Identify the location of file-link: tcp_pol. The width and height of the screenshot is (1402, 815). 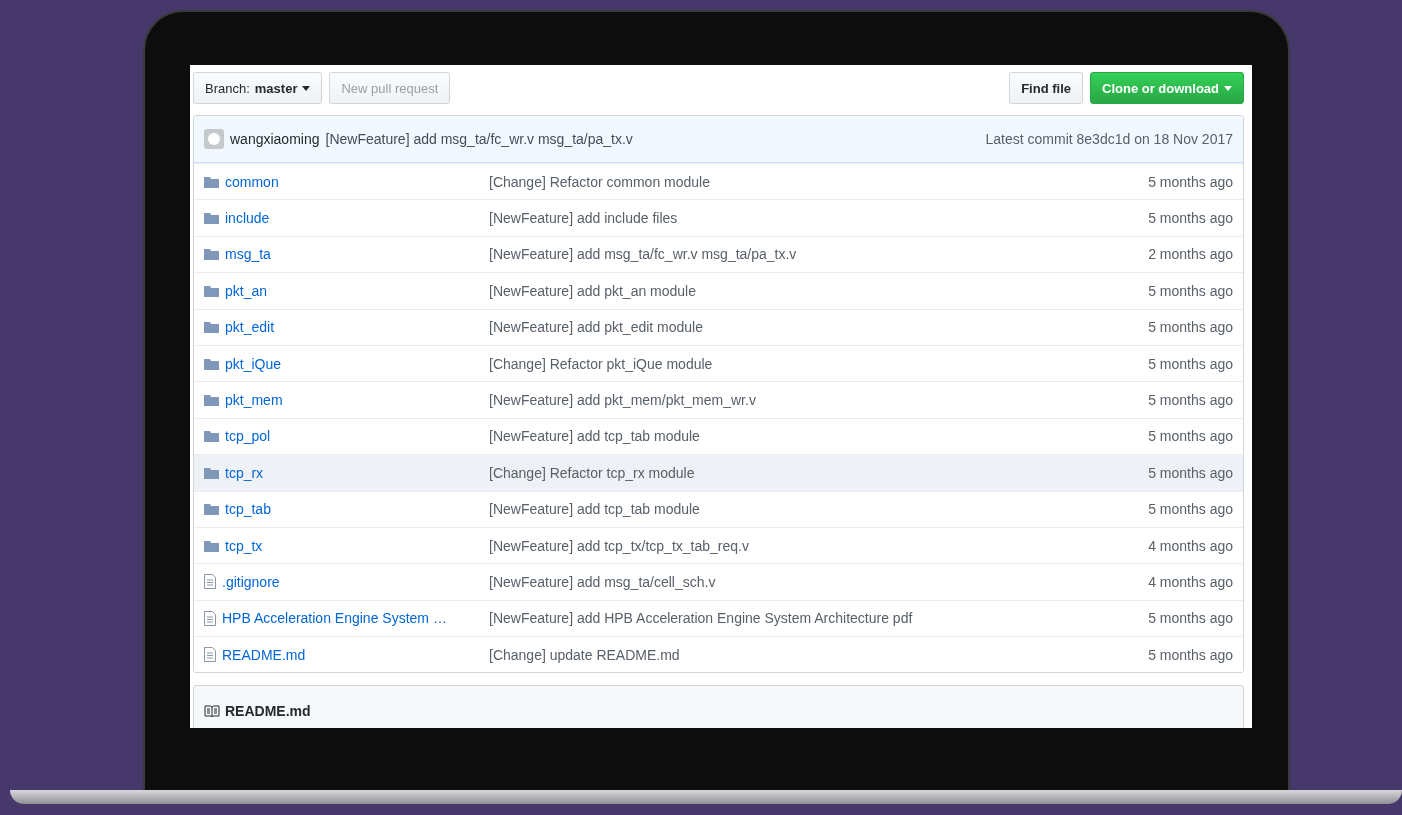
(248, 436).